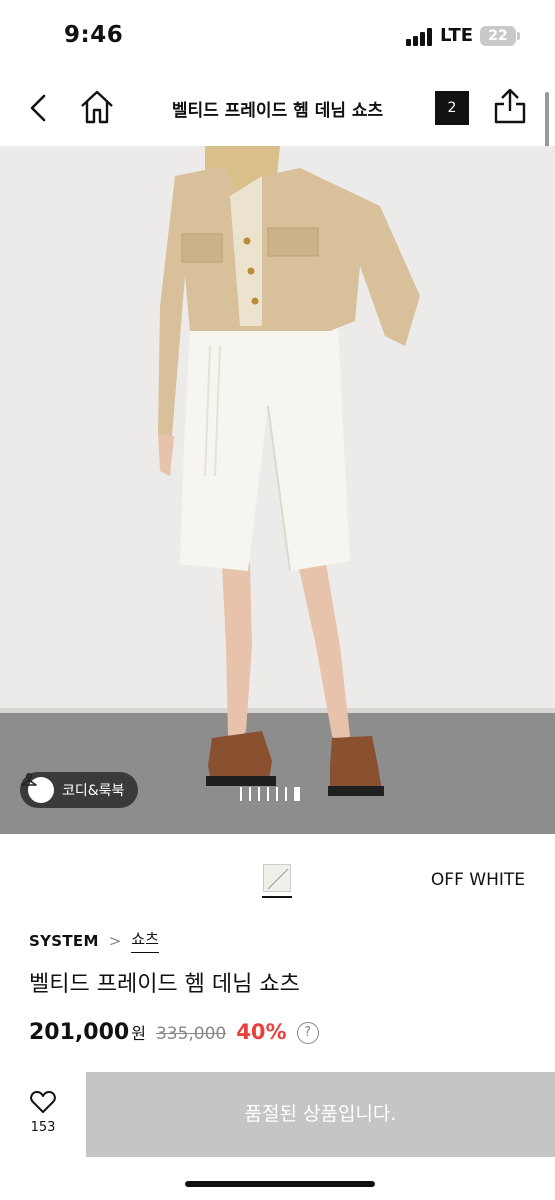 The width and height of the screenshot is (555, 1200). Describe the element at coordinates (297, 794) in the screenshot. I see `carousel-dot-active` at that location.